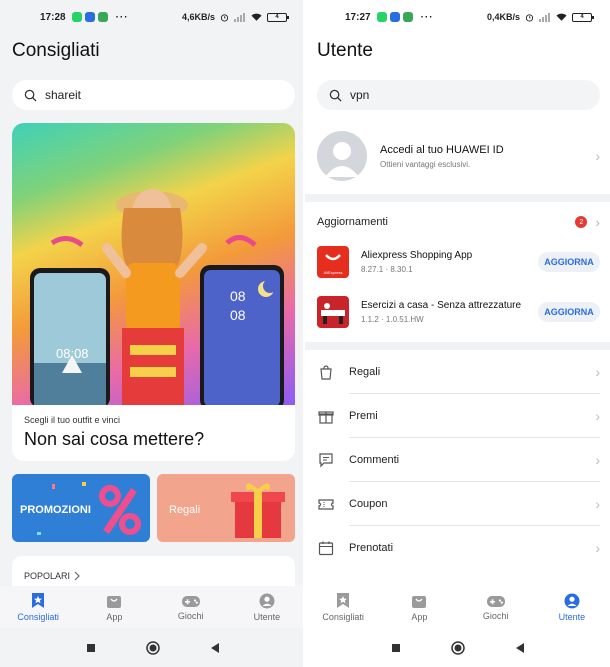  Describe the element at coordinates (326, 460) in the screenshot. I see `comment-icon` at that location.